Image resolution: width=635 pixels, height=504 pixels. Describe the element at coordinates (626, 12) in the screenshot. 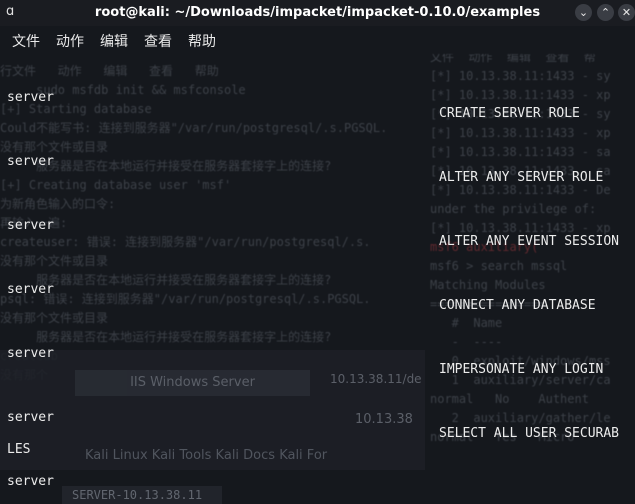

I see `close-button: ✕` at that location.